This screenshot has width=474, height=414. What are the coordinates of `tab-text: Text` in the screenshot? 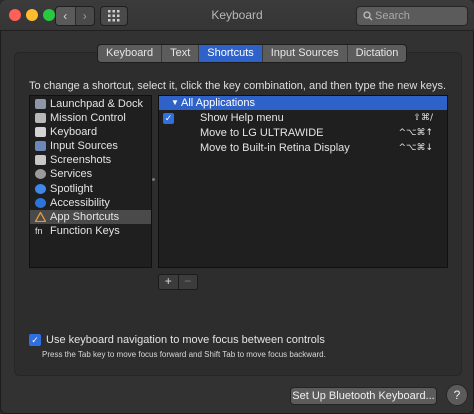 It's located at (179, 53).